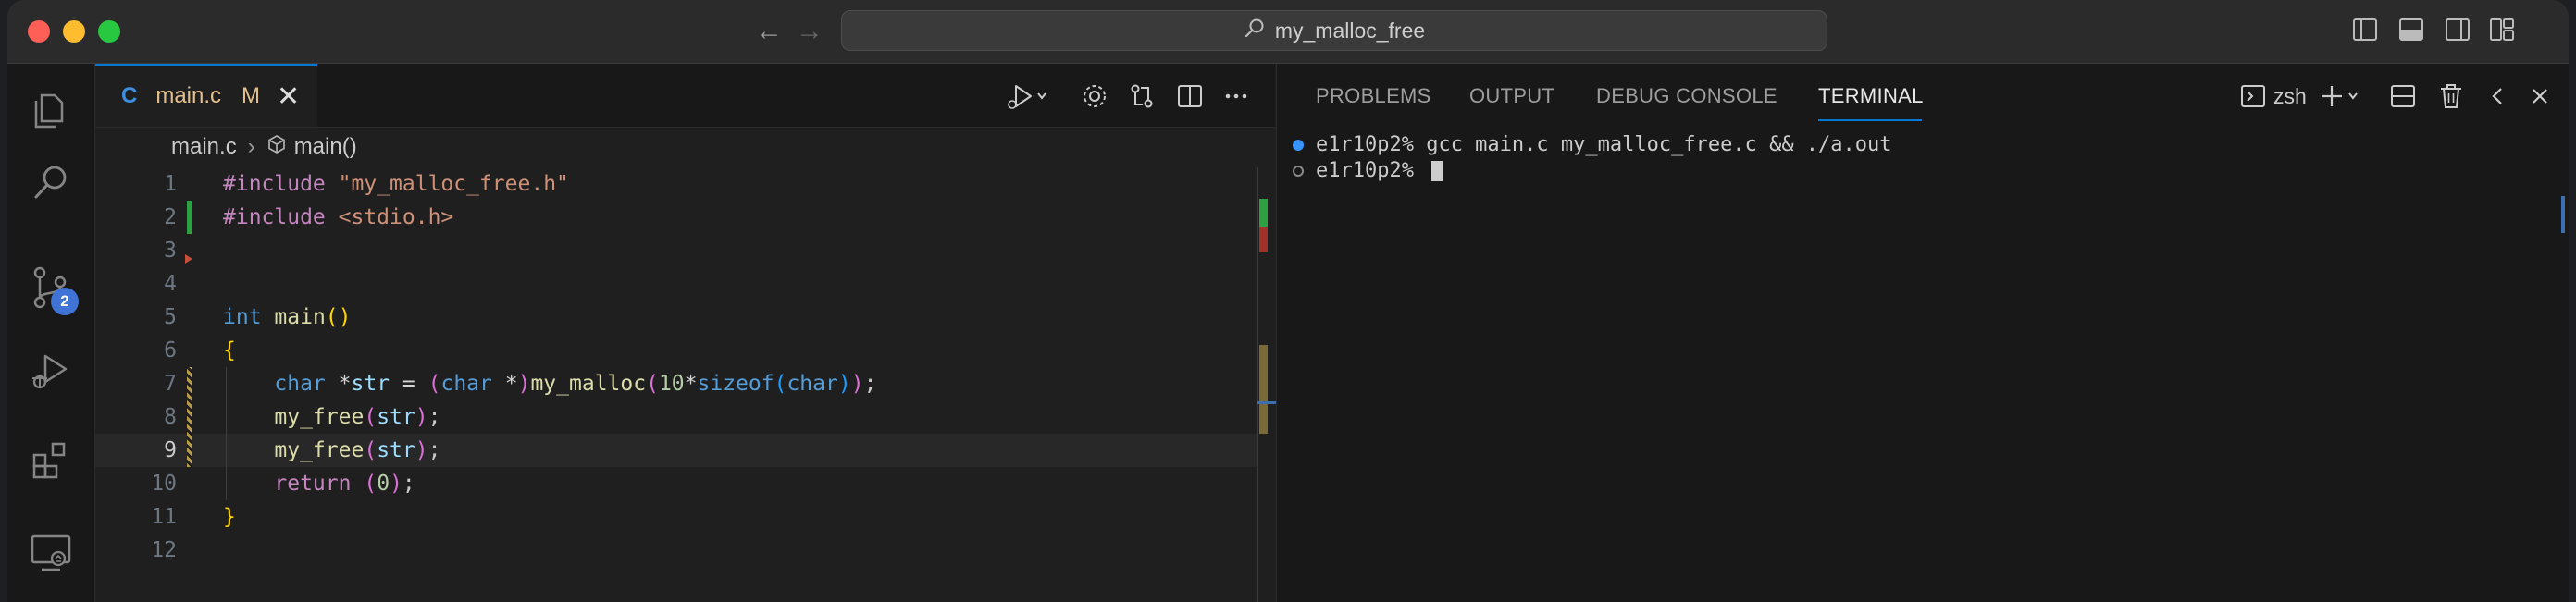  Describe the element at coordinates (1371, 170) in the screenshot. I see `terminal-prompt: e1r10p2%` at that location.